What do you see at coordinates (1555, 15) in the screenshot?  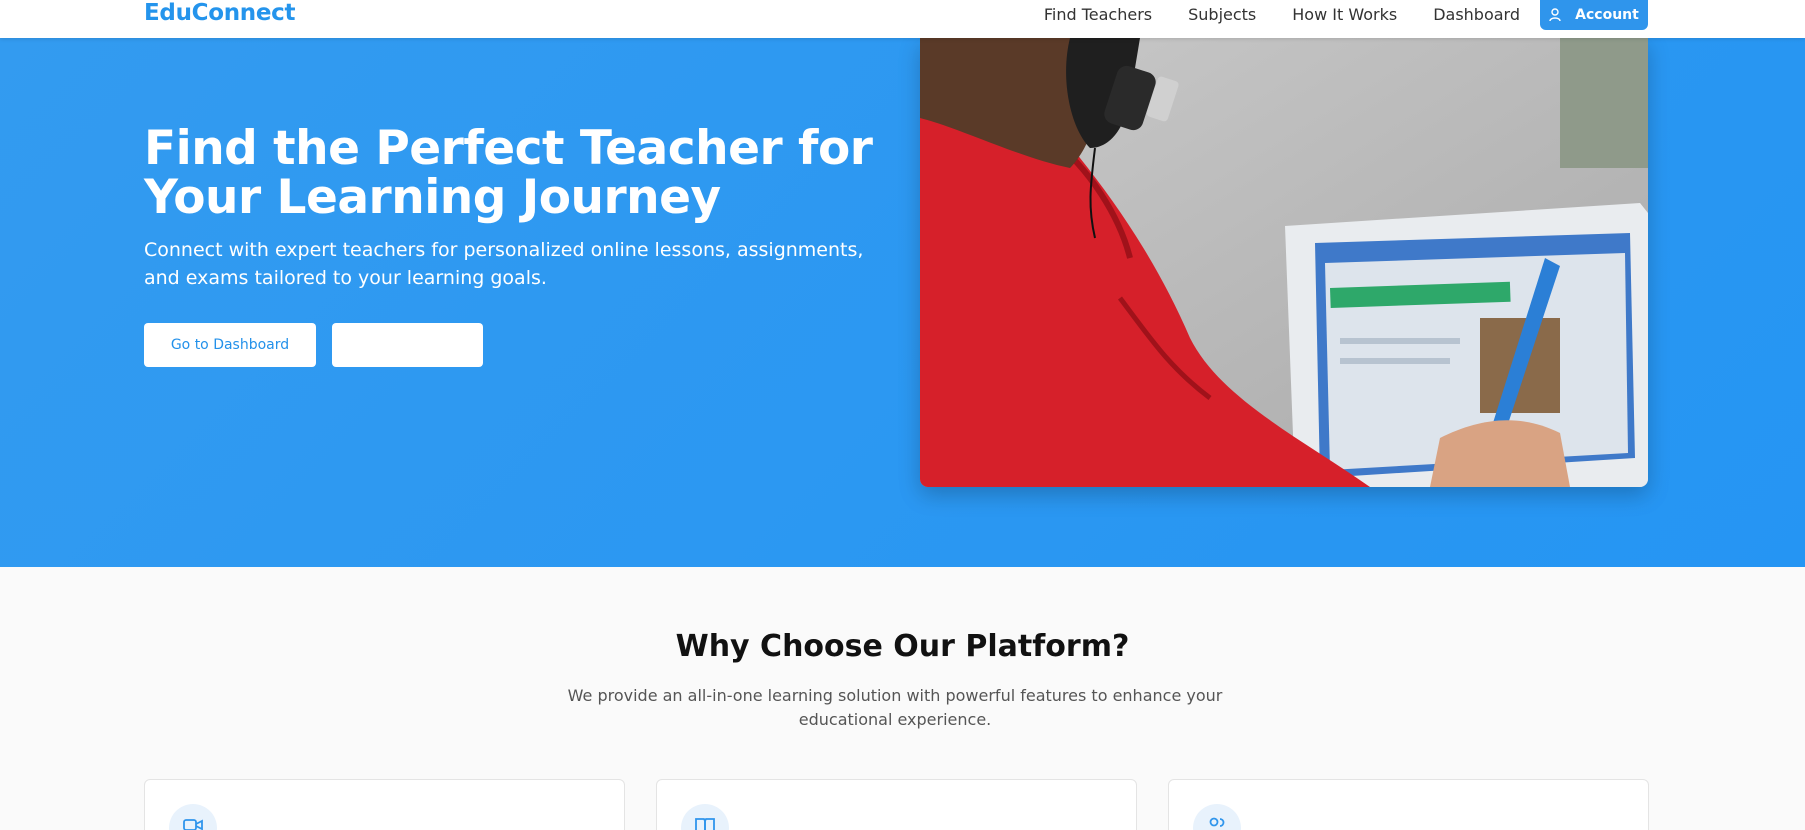 I see `user-icon` at bounding box center [1555, 15].